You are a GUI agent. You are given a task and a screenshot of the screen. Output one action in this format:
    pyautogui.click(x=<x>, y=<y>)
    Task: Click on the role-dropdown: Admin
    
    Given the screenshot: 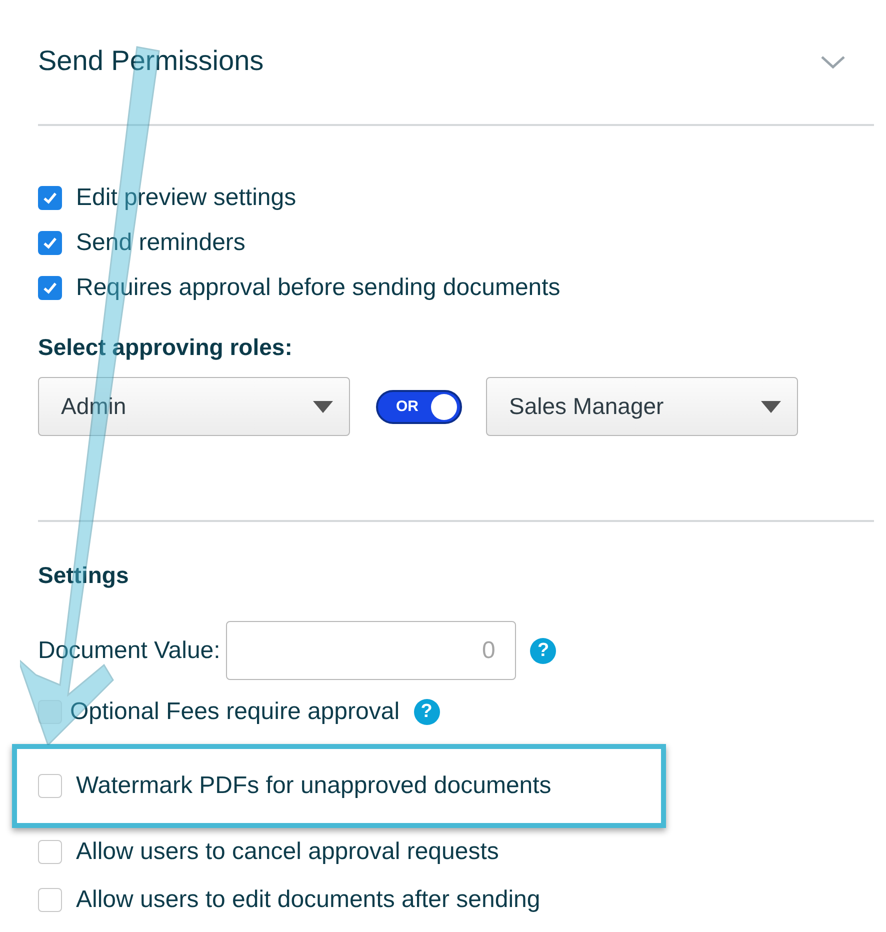 What is the action you would take?
    pyautogui.click(x=194, y=406)
    